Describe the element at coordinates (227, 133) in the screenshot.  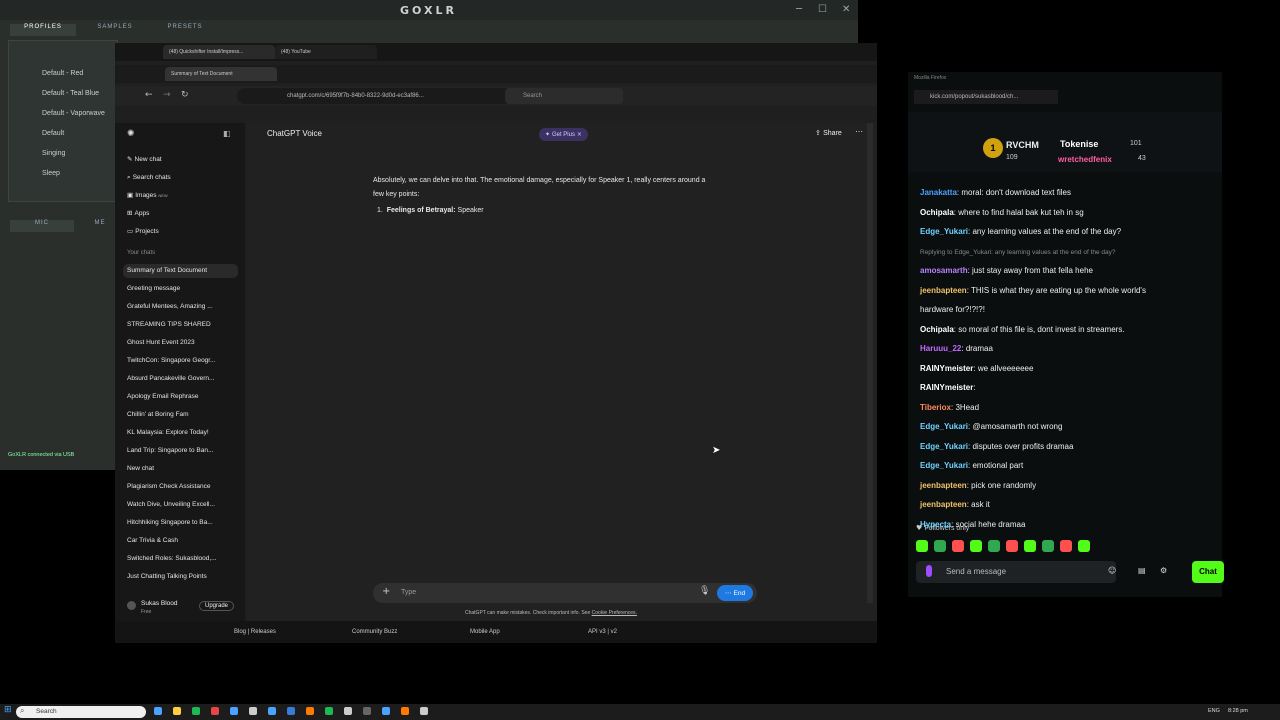
I see `sidebar-toggle-icon: ◧` at that location.